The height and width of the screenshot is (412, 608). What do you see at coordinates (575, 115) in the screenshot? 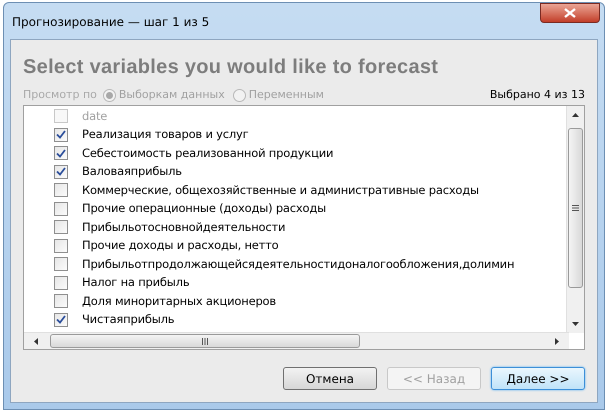
I see `scroll-up-icon` at bounding box center [575, 115].